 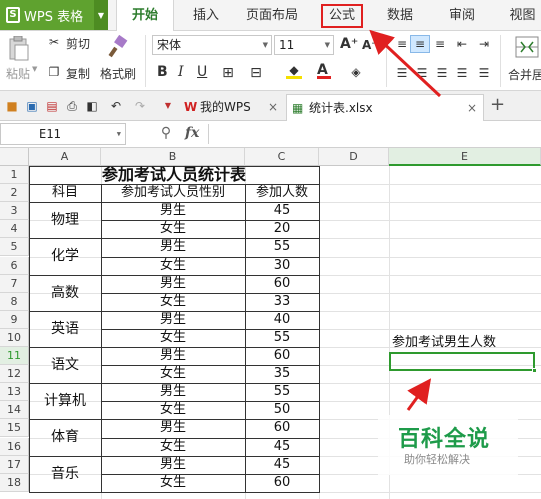 I want to click on arrow-to-e11, so click(x=419, y=394).